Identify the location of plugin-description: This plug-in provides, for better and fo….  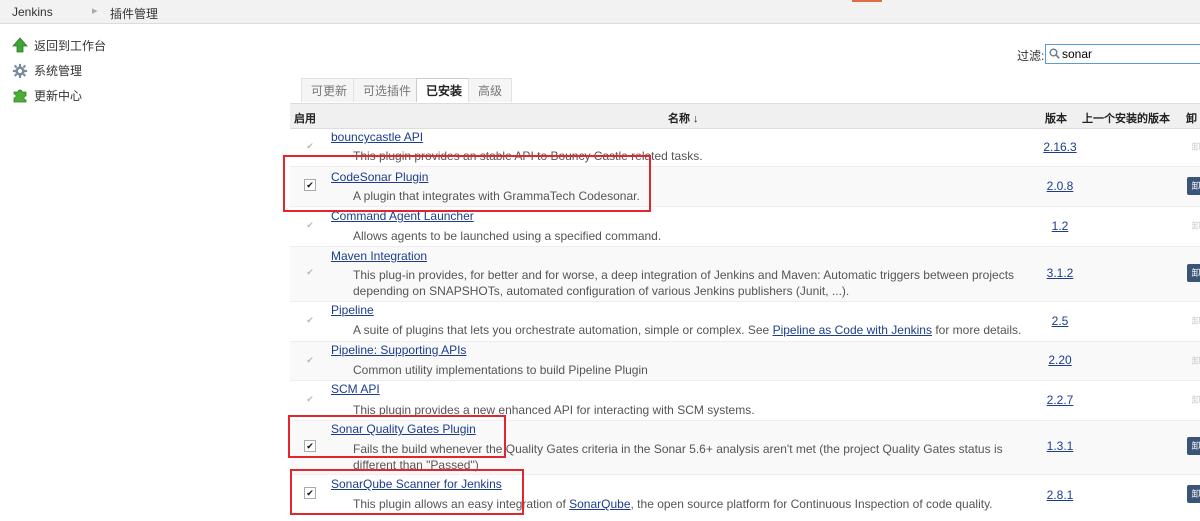
(684, 283).